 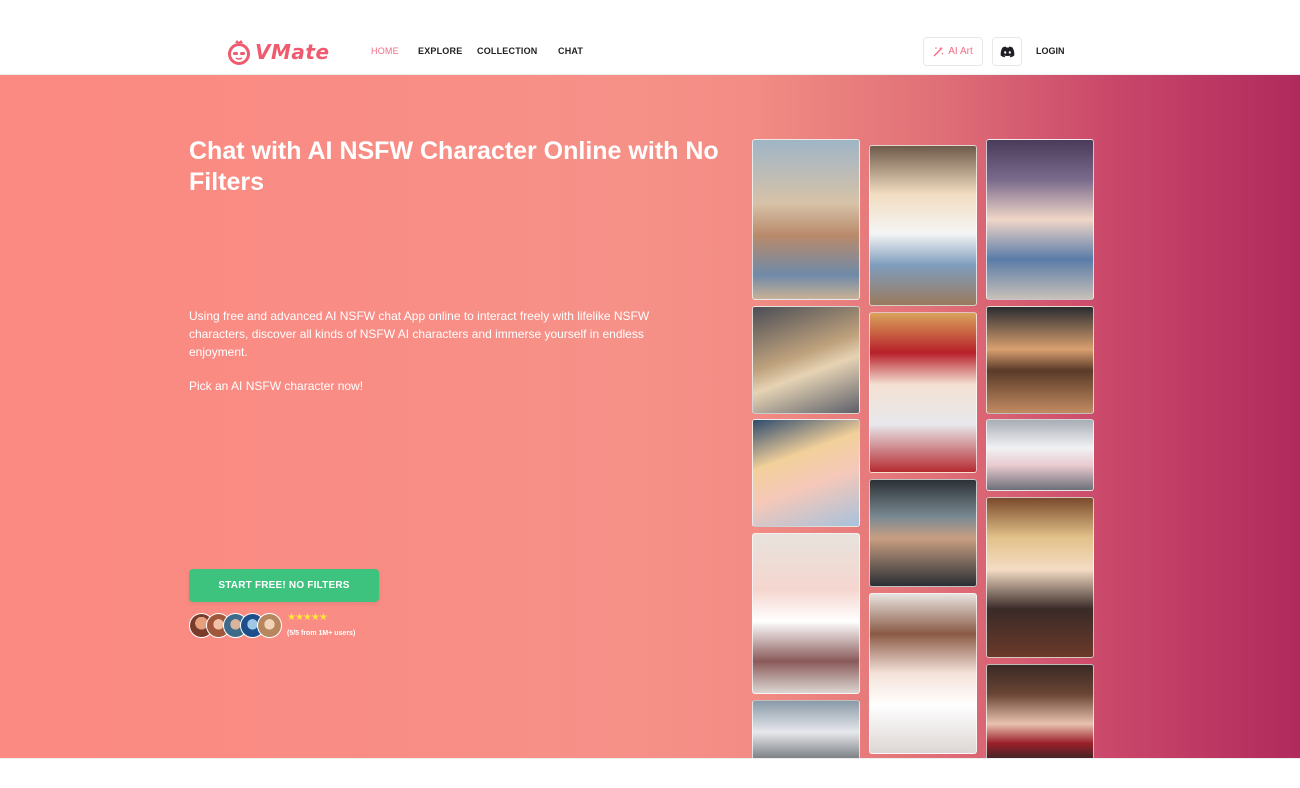 I want to click on main-nav: HOME EXPLORE COLLECTION CHAT, so click(x=477, y=51).